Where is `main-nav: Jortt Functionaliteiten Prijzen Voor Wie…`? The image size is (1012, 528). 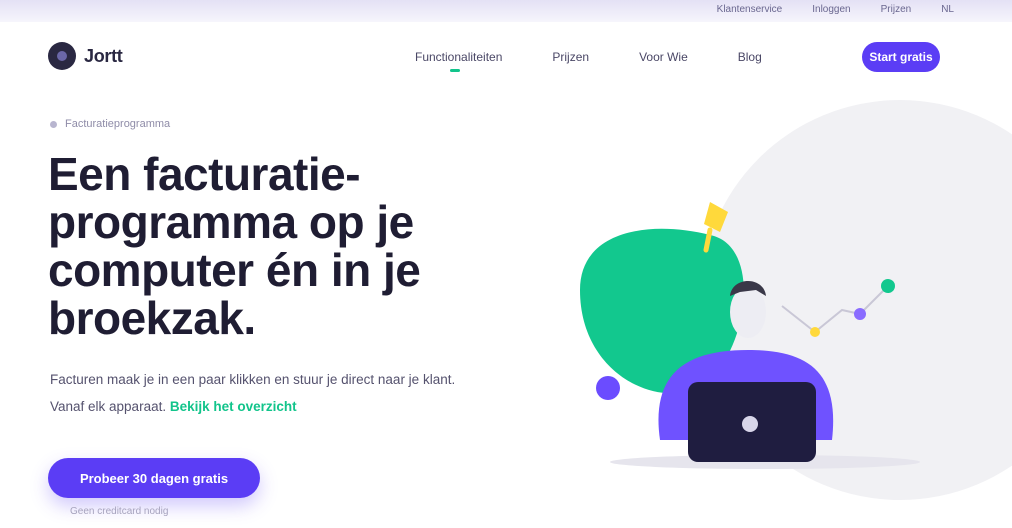
main-nav: Jortt Functionaliteiten Prijzen Voor Wie… is located at coordinates (506, 58).